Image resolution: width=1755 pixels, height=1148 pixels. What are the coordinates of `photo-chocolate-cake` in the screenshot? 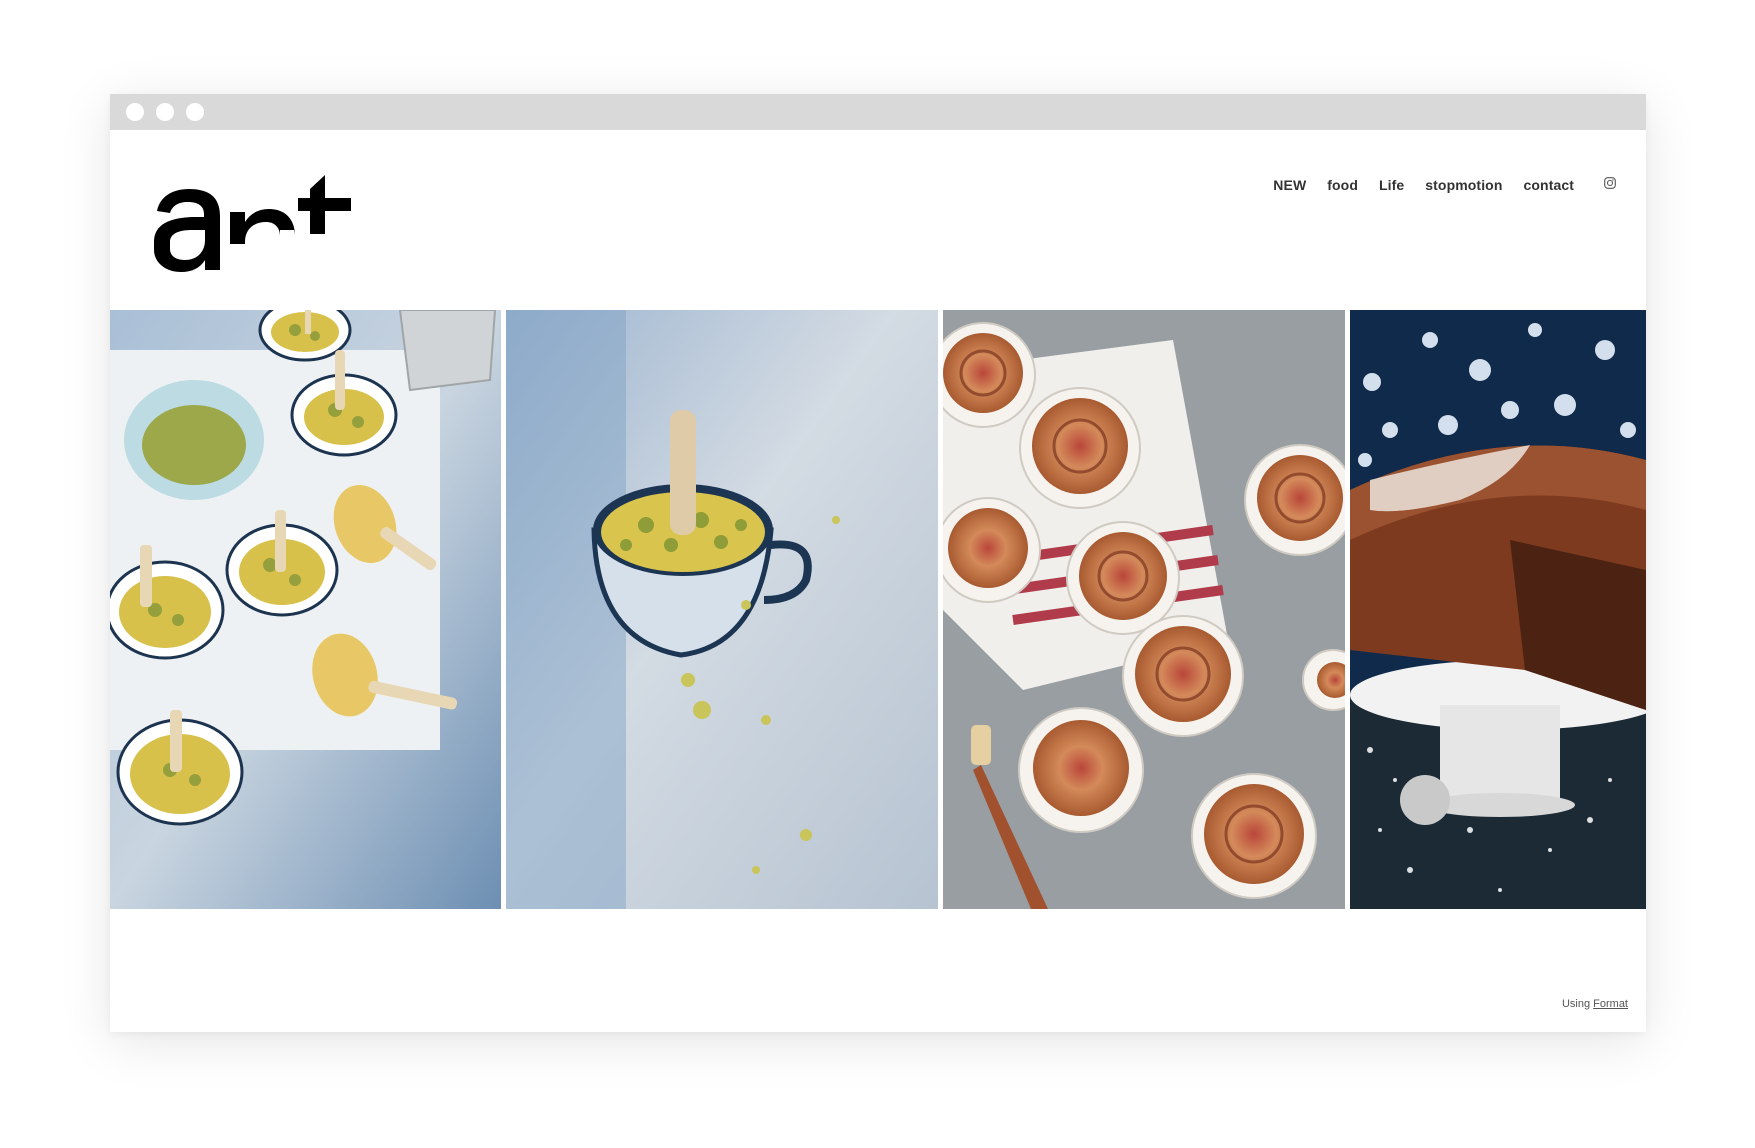 It's located at (1498, 609).